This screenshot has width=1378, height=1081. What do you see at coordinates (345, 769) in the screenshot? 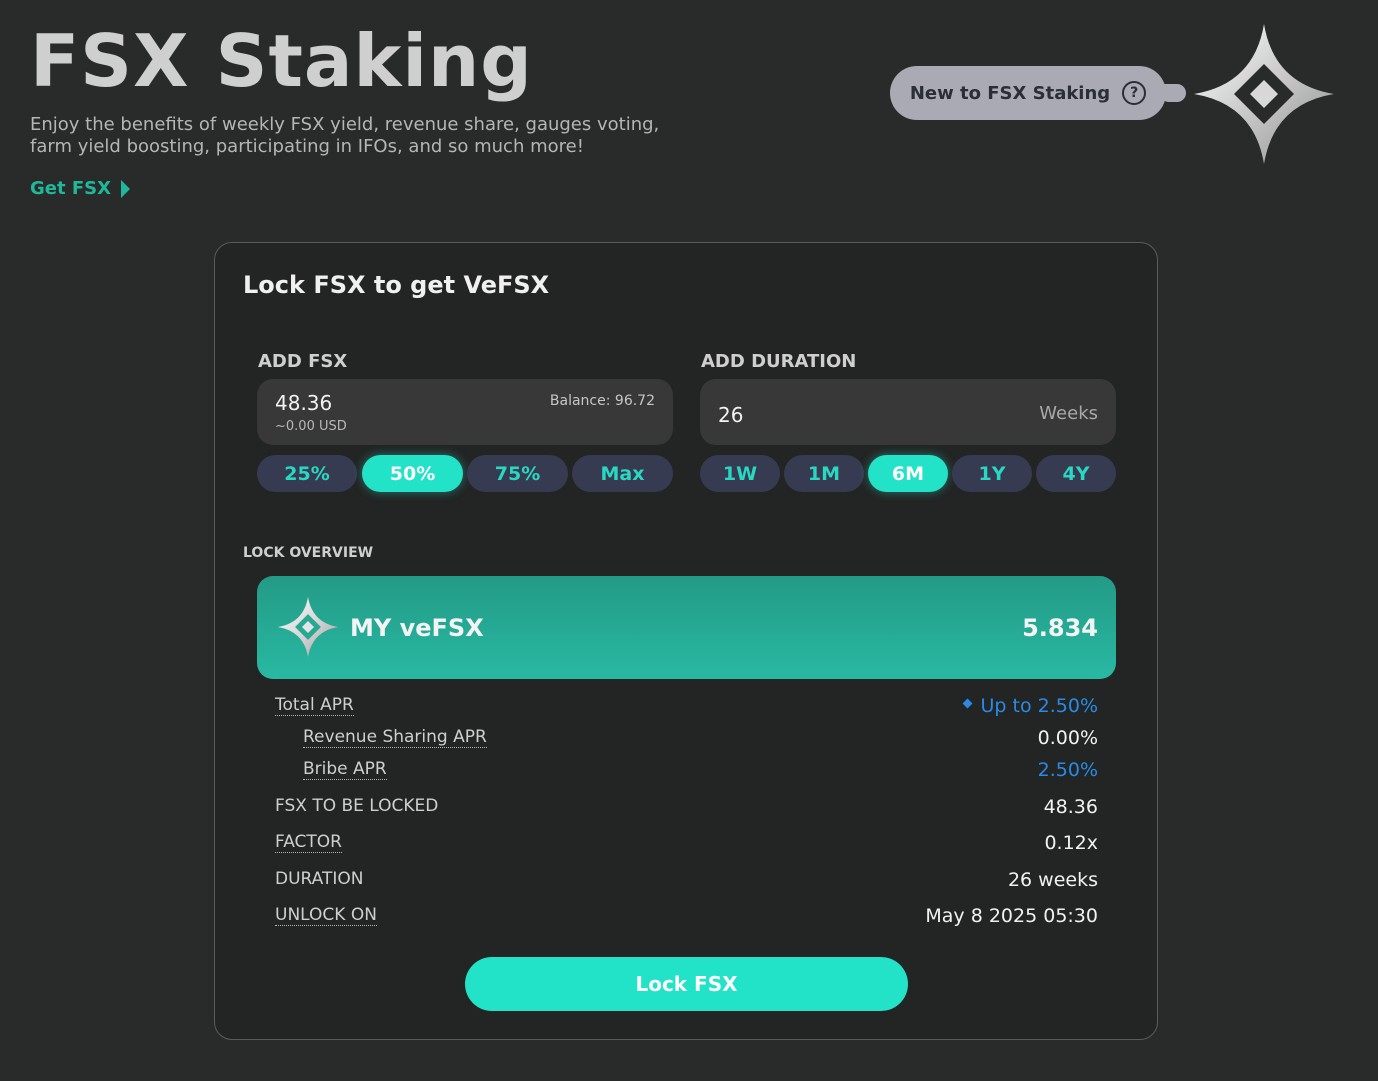
I see `bribe-apr-label: Bribe APR` at bounding box center [345, 769].